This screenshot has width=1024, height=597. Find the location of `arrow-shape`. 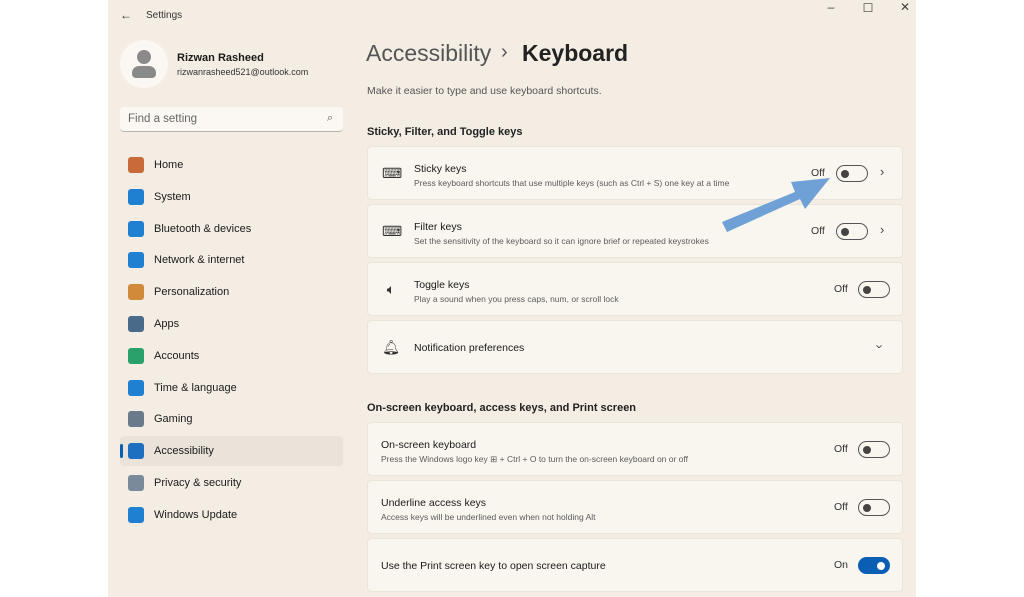

arrow-shape is located at coordinates (776, 205).